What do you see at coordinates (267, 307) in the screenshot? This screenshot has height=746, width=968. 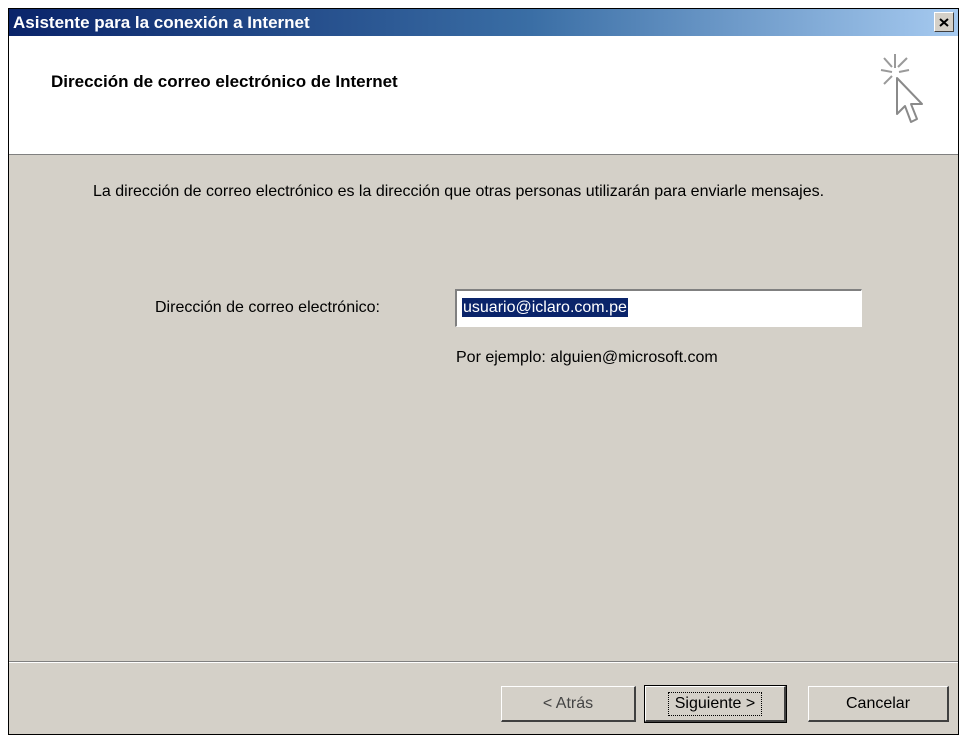 I see `email-field-label: Dirección de correo electrónico:` at bounding box center [267, 307].